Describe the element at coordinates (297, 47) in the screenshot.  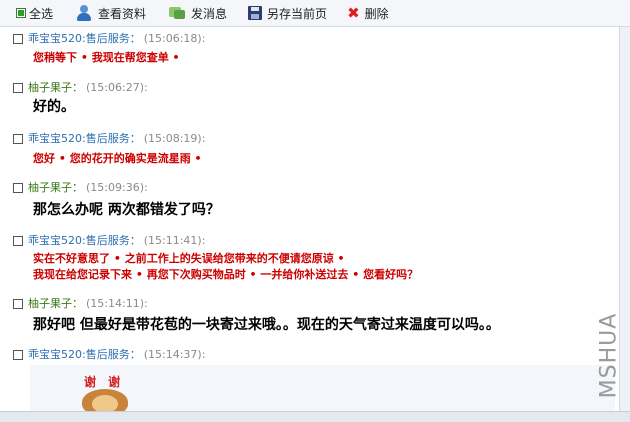
I see `message-item: 乖宝宝520:售后服务： (15:06:18): 您稍等下 • 我现在帮您查单 •` at that location.